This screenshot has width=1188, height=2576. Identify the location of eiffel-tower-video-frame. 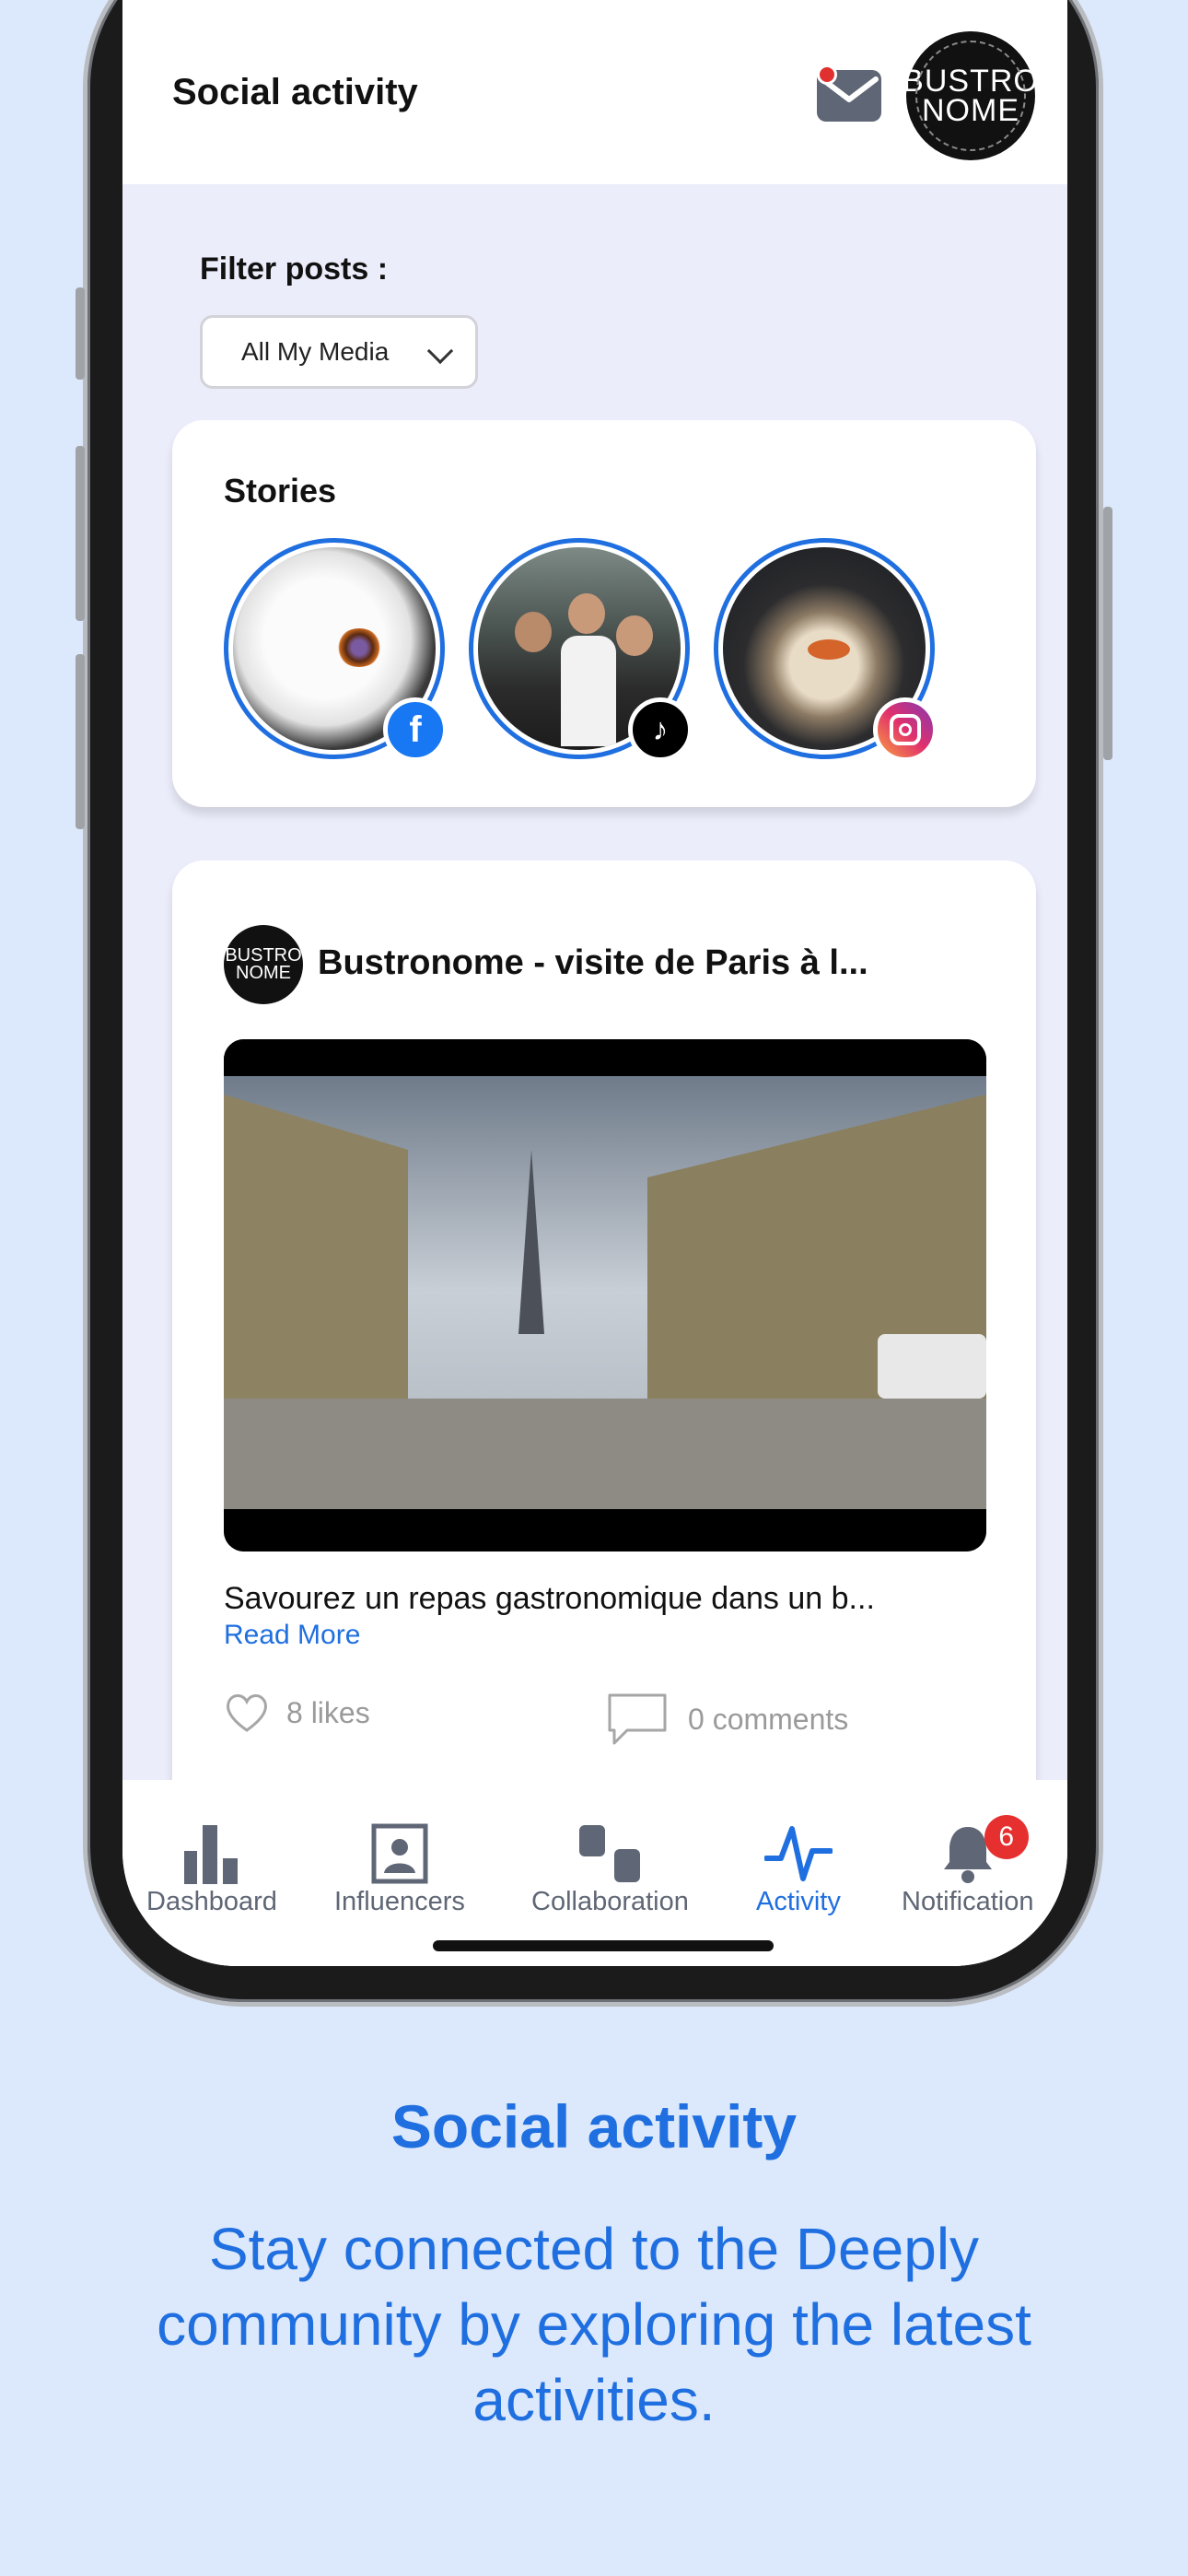
(605, 1295).